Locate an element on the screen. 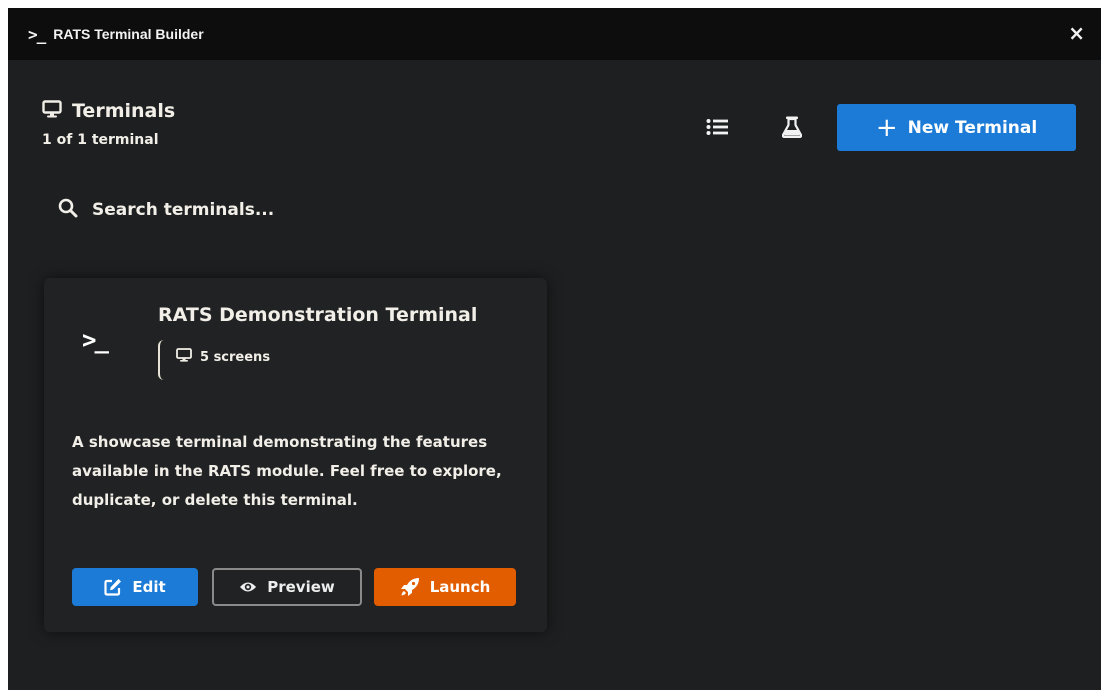 The image size is (1101, 690). page-title: Terminals is located at coordinates (124, 111).